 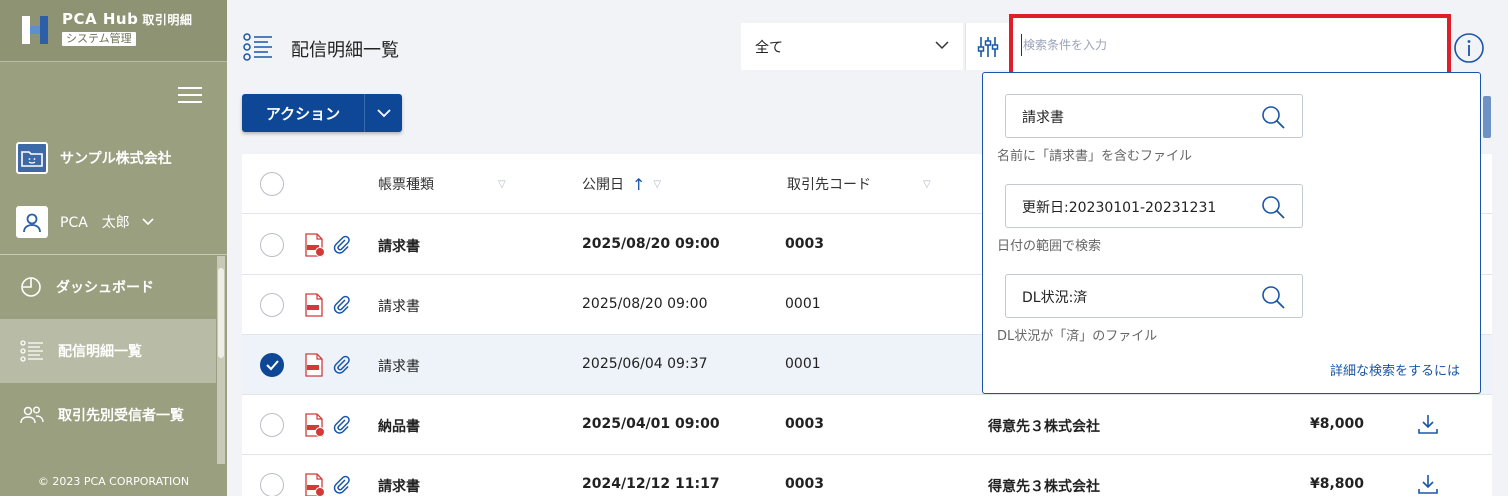 What do you see at coordinates (1049, 246) in the screenshot?
I see `suggestion-hint: 日付の範囲で検索` at bounding box center [1049, 246].